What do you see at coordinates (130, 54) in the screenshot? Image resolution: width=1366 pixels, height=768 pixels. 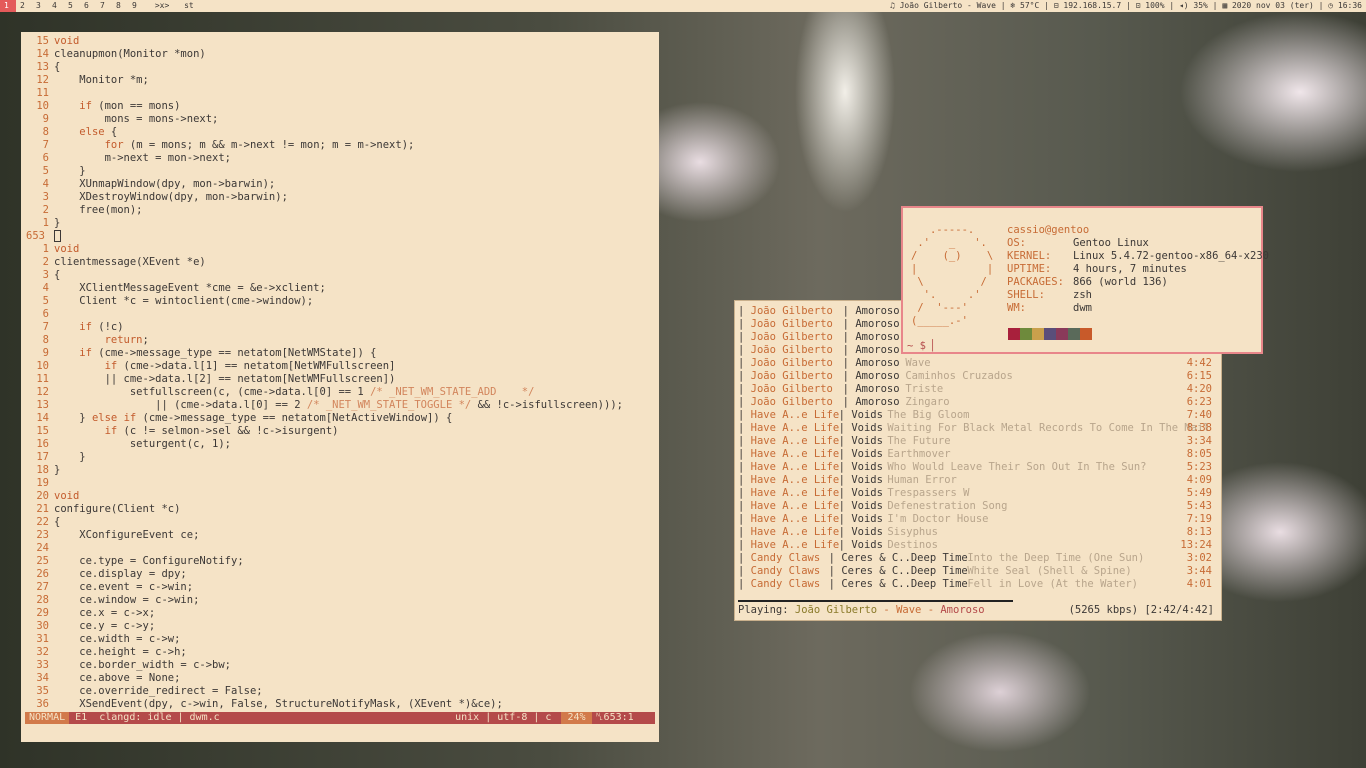 I see `code-line: cleanupmon(Monitor *mon)` at bounding box center [130, 54].